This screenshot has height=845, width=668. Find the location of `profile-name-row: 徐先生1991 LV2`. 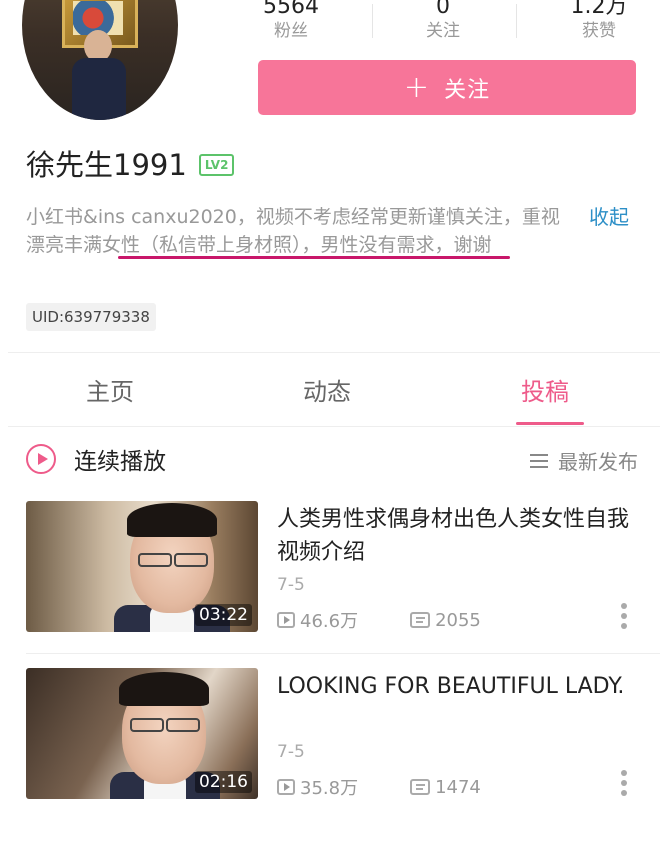

profile-name-row: 徐先生1991 LV2 is located at coordinates (130, 163).